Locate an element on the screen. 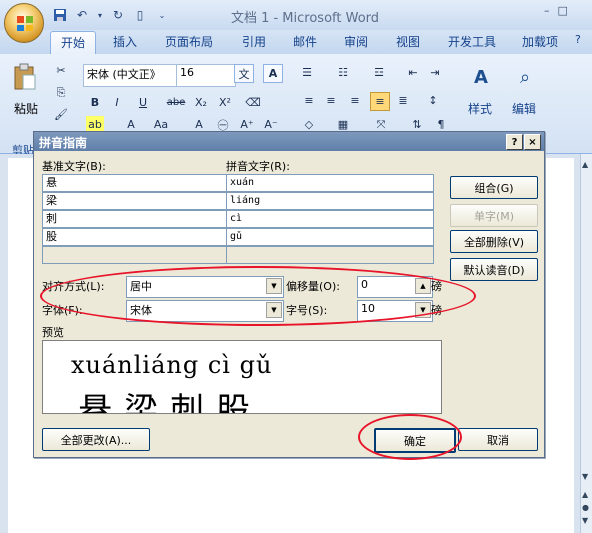 The image size is (592, 533). editing-label: 编辑 is located at coordinates (524, 108).